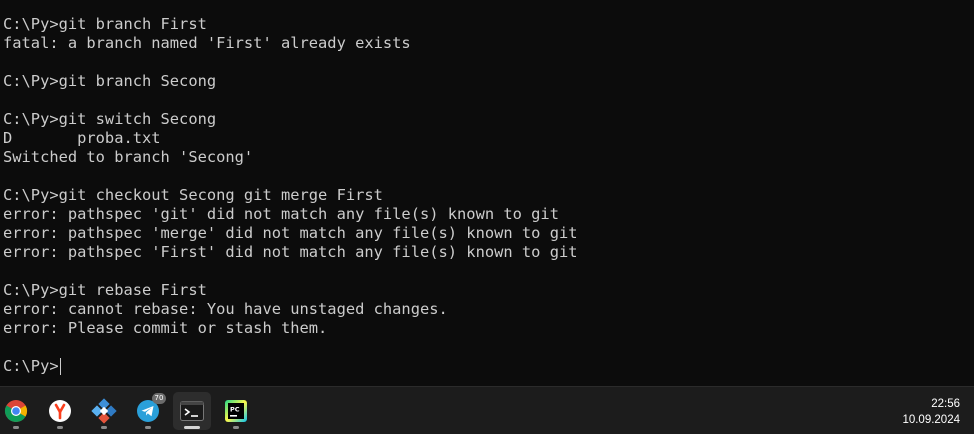 The image size is (974, 434). I want to click on terminal-line: C:\Py>git switch Secong, so click(110, 119).